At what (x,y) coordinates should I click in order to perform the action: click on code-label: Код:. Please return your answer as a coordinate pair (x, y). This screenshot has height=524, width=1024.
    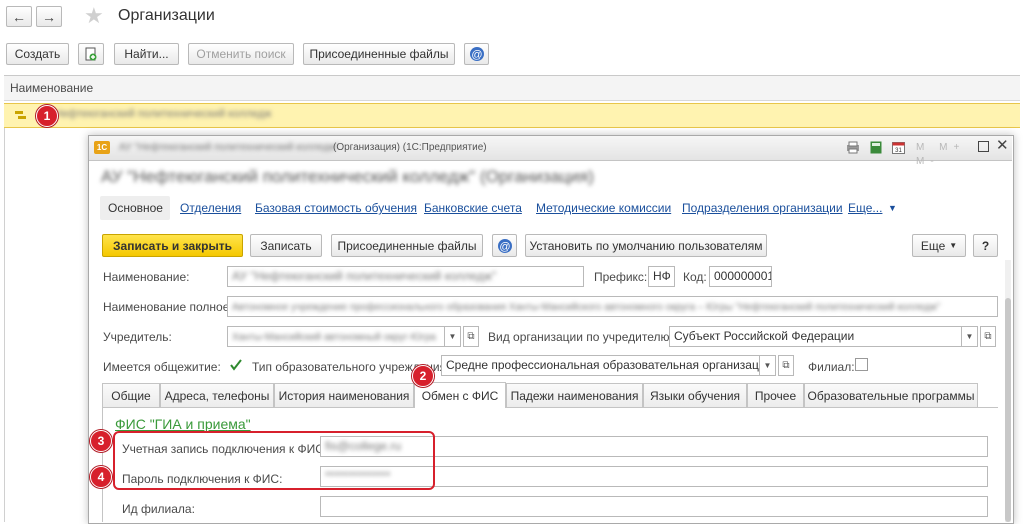
    Looking at the image, I should click on (695, 277).